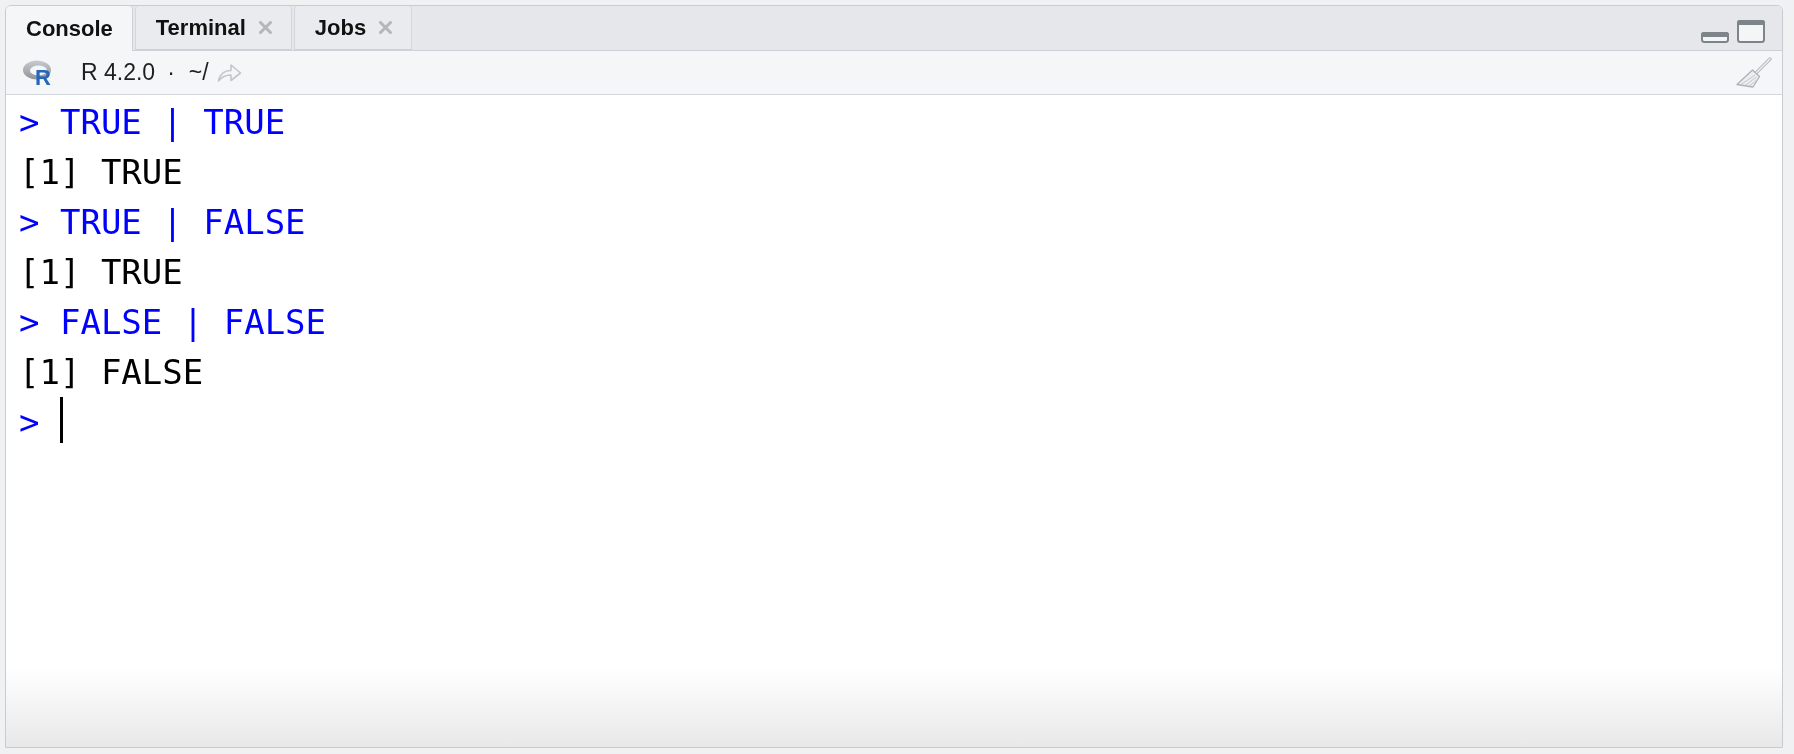 Image resolution: width=1794 pixels, height=754 pixels. I want to click on forward-arrow-icon, so click(229, 72).